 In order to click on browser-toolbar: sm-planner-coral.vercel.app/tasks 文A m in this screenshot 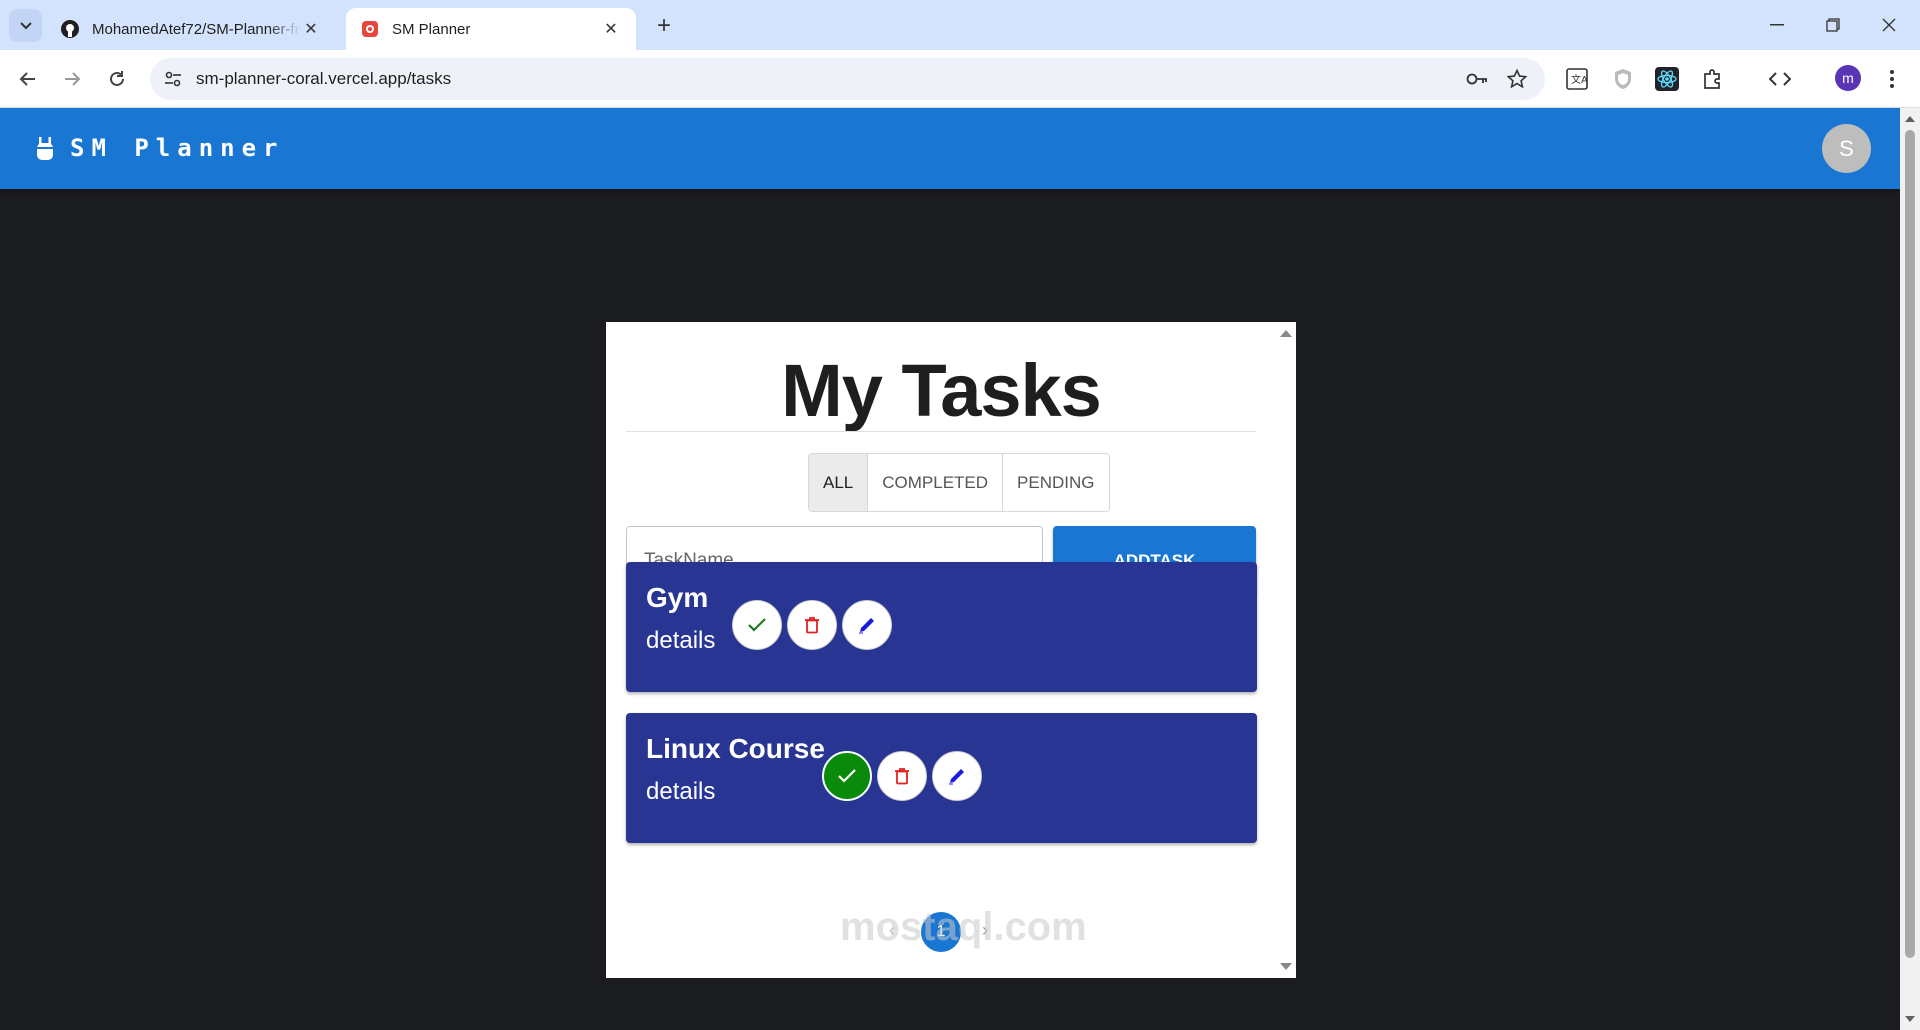, I will do `click(960, 79)`.